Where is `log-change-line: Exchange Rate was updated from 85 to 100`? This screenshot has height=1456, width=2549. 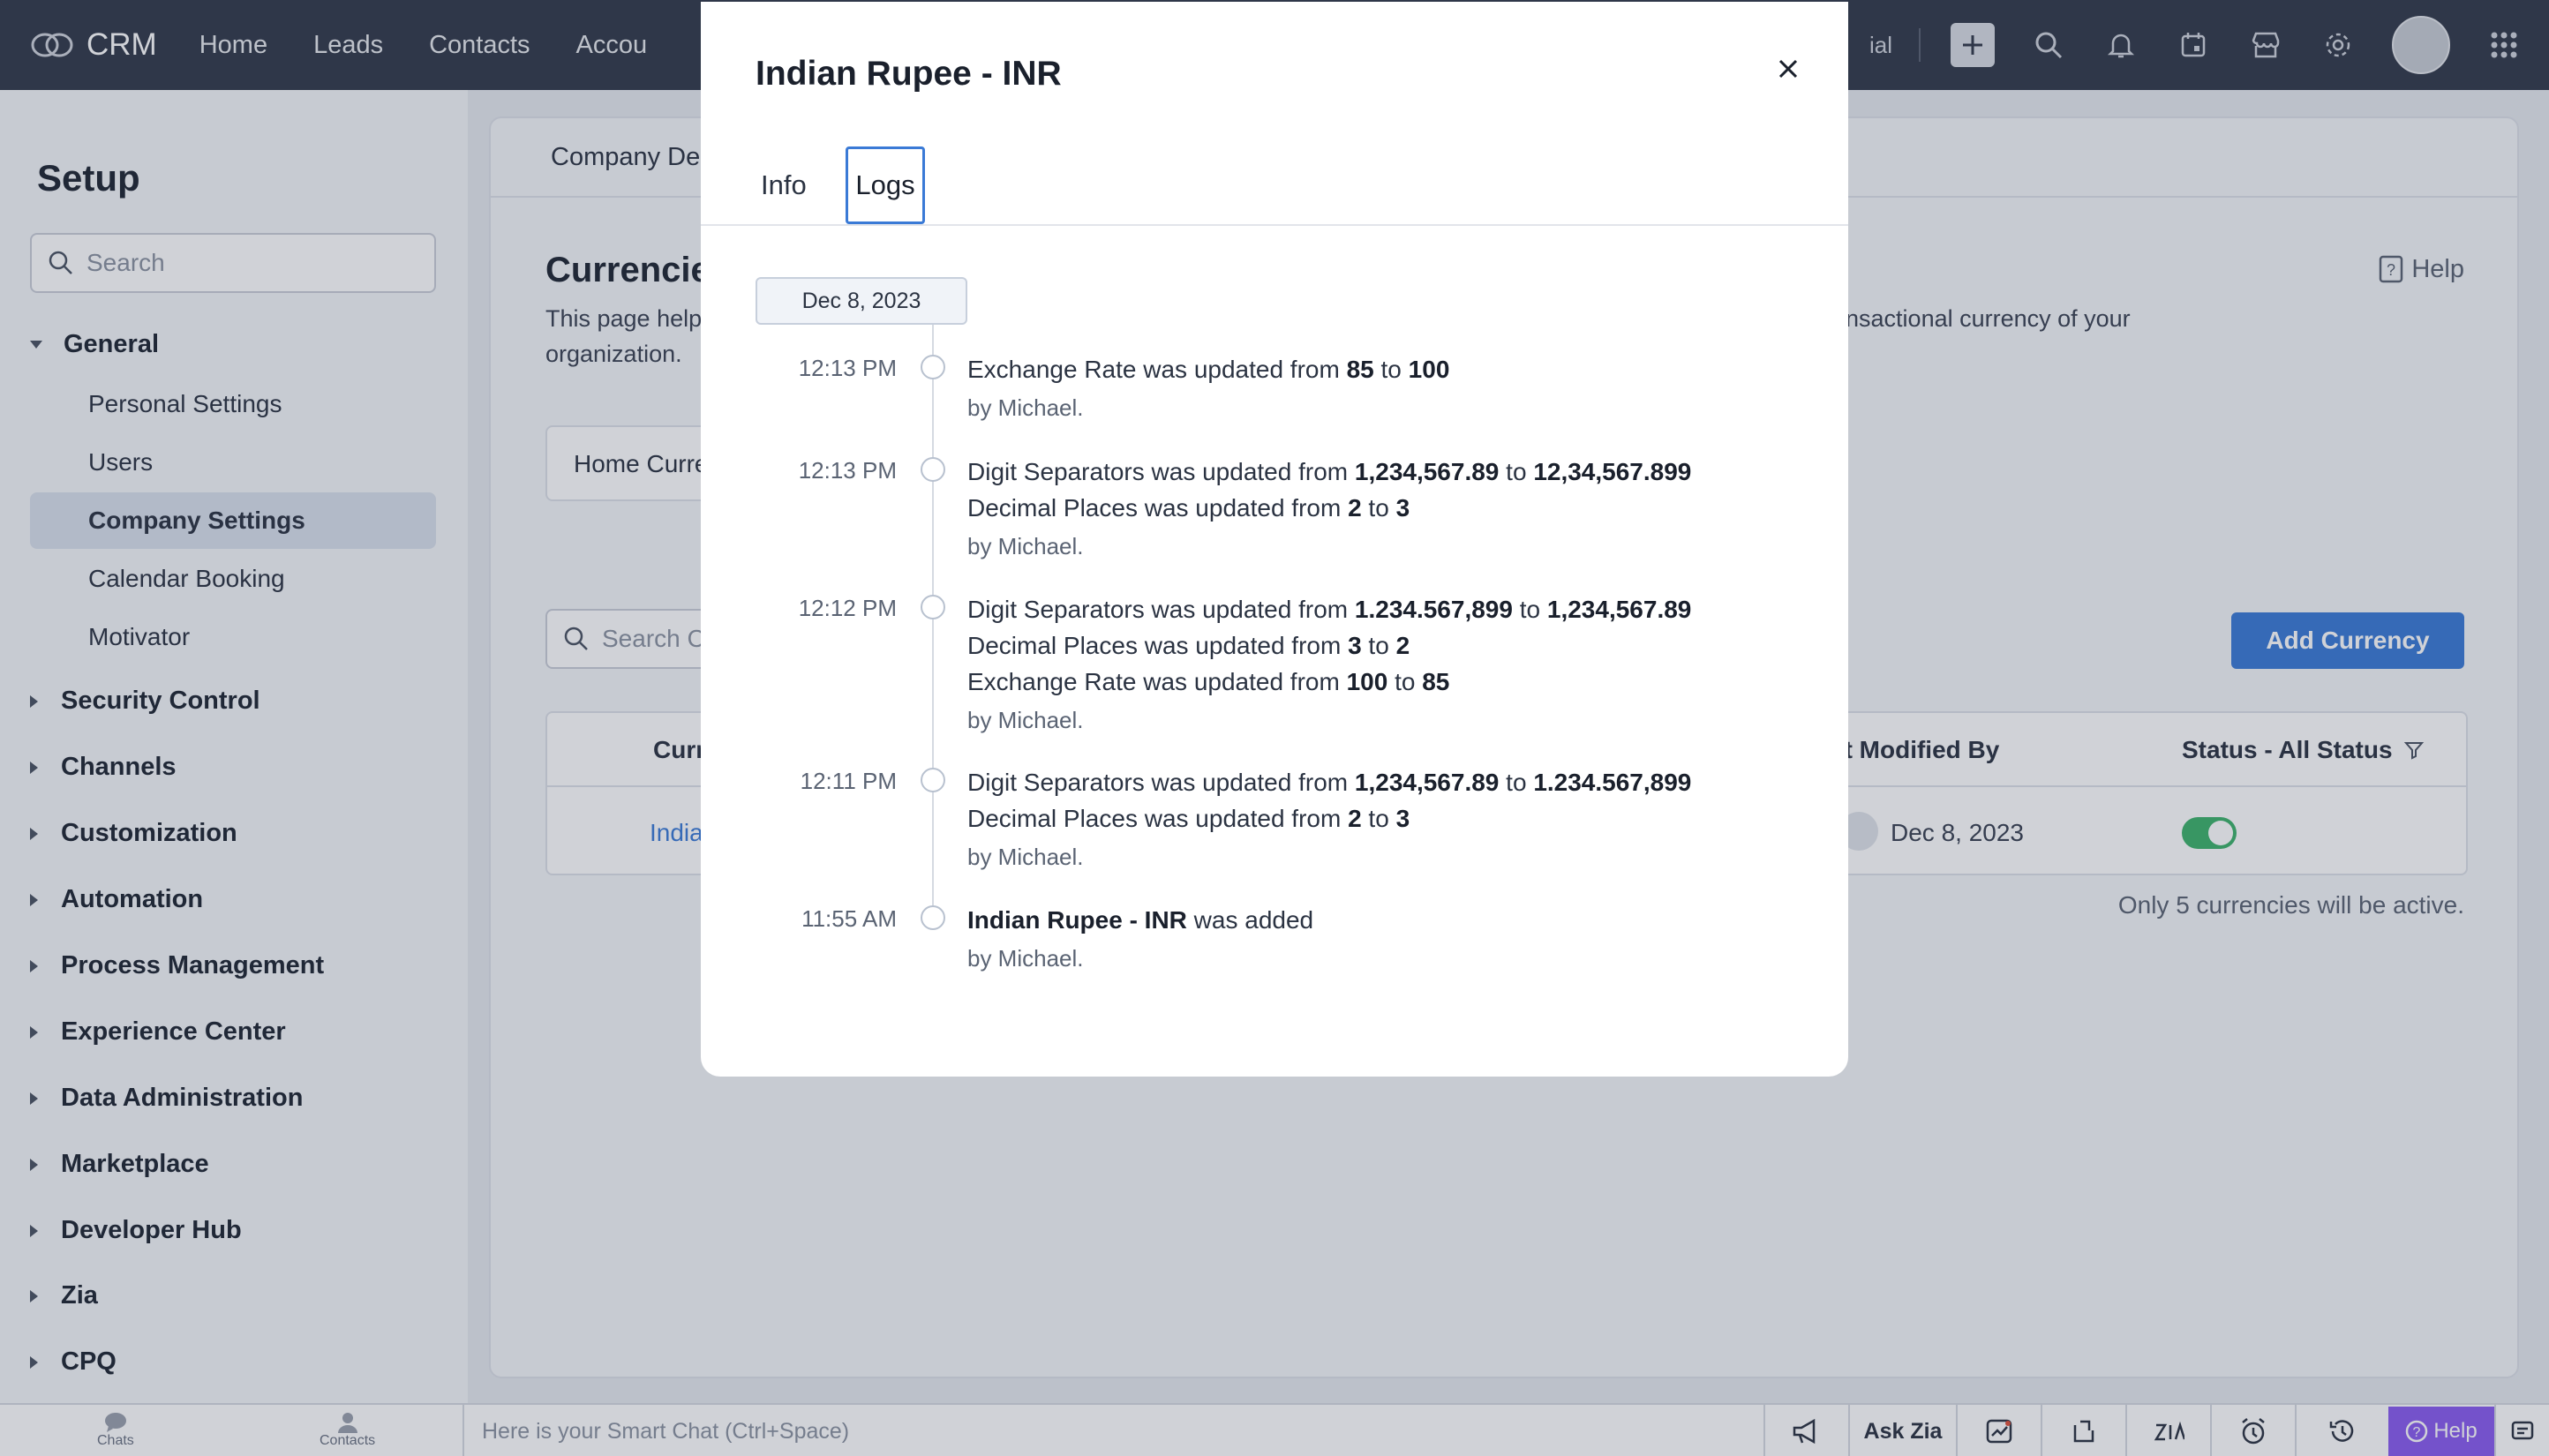
log-change-line: Exchange Rate was updated from 85 to 100 is located at coordinates (1208, 369).